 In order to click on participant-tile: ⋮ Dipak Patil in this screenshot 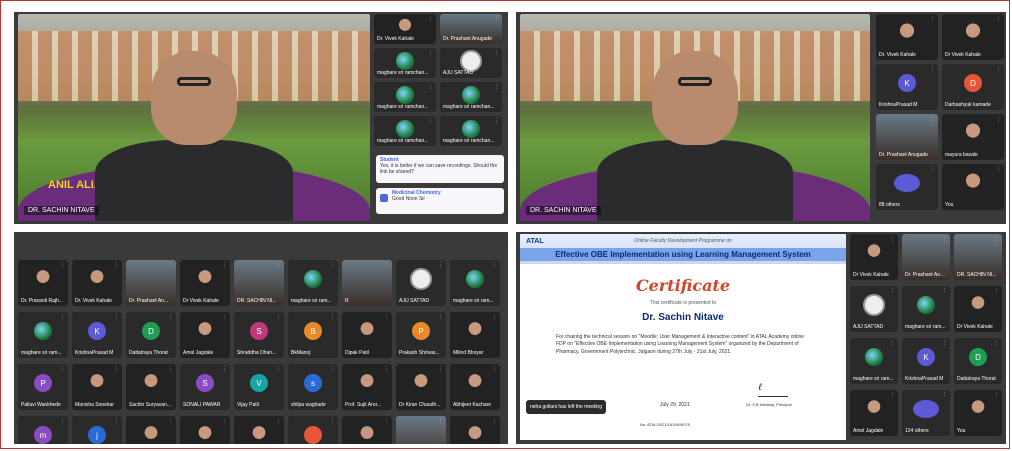, I will do `click(367, 335)`.